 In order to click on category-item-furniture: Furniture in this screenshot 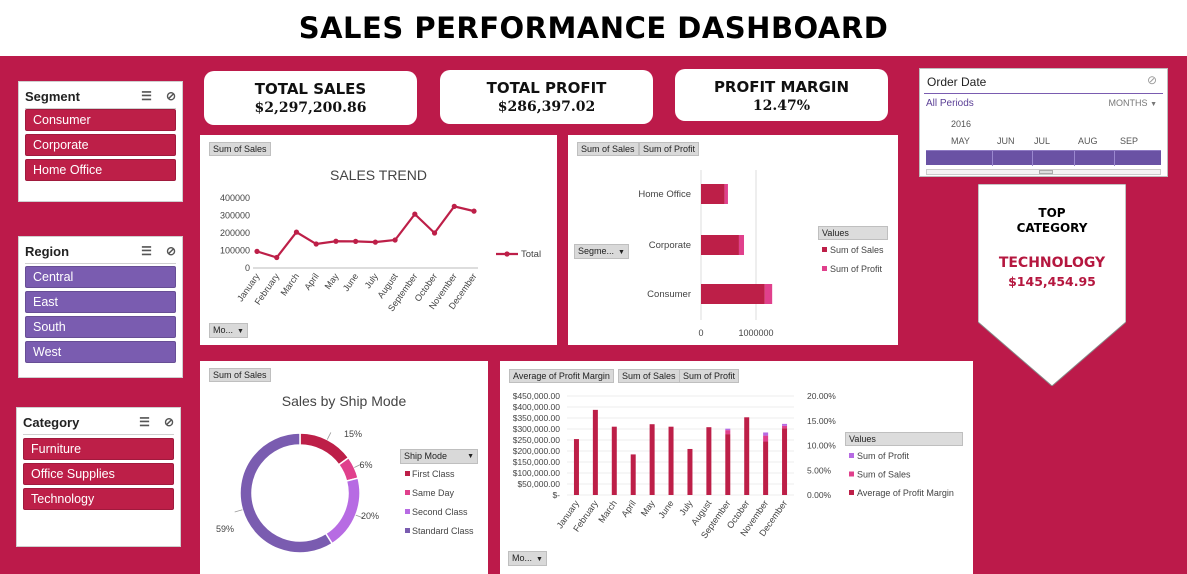, I will do `click(98, 449)`.